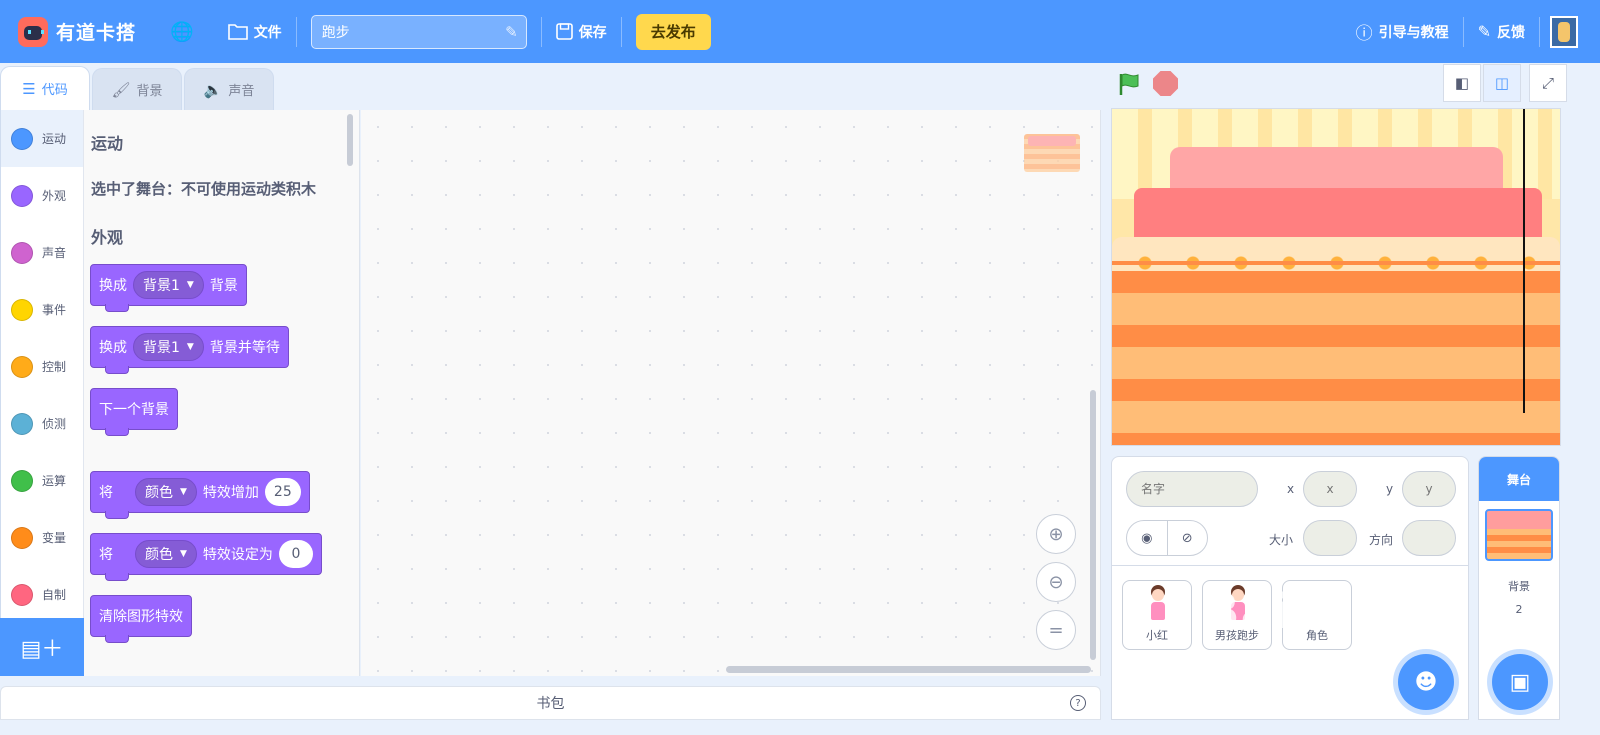 This screenshot has width=1600, height=735. I want to click on zoom-out-button: ⊖, so click(1056, 582).